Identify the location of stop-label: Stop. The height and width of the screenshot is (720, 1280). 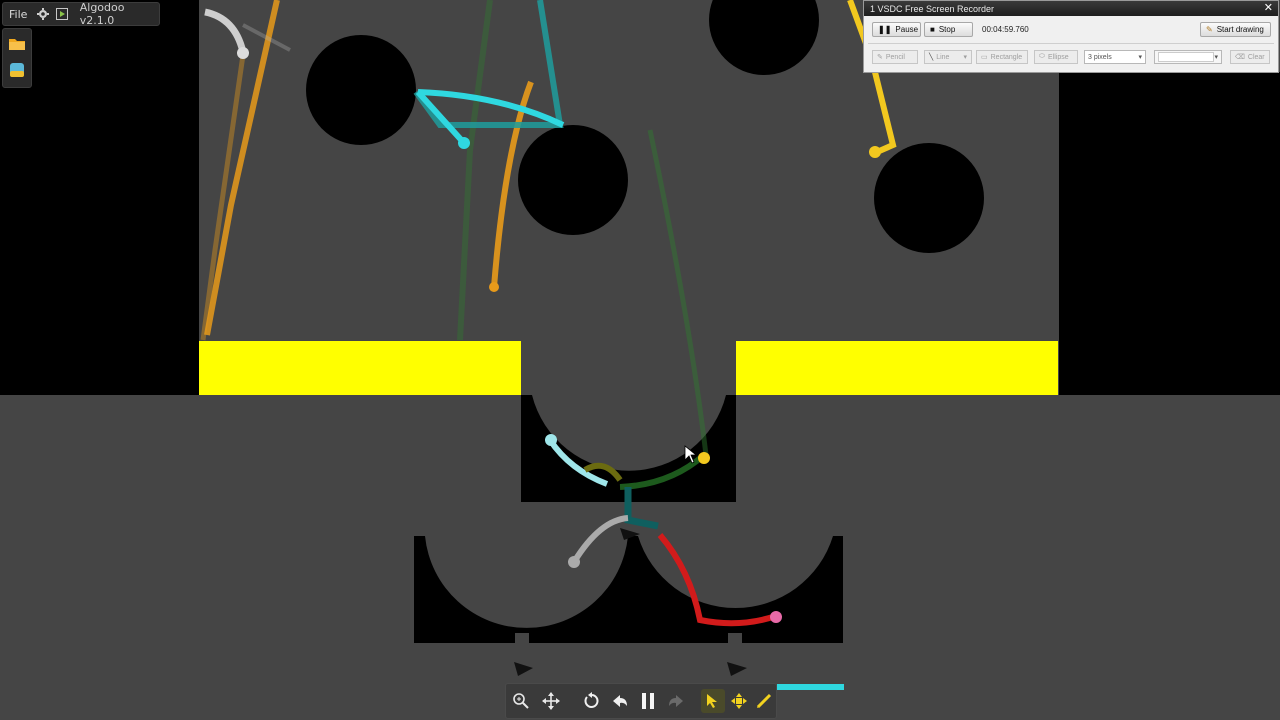
(947, 29).